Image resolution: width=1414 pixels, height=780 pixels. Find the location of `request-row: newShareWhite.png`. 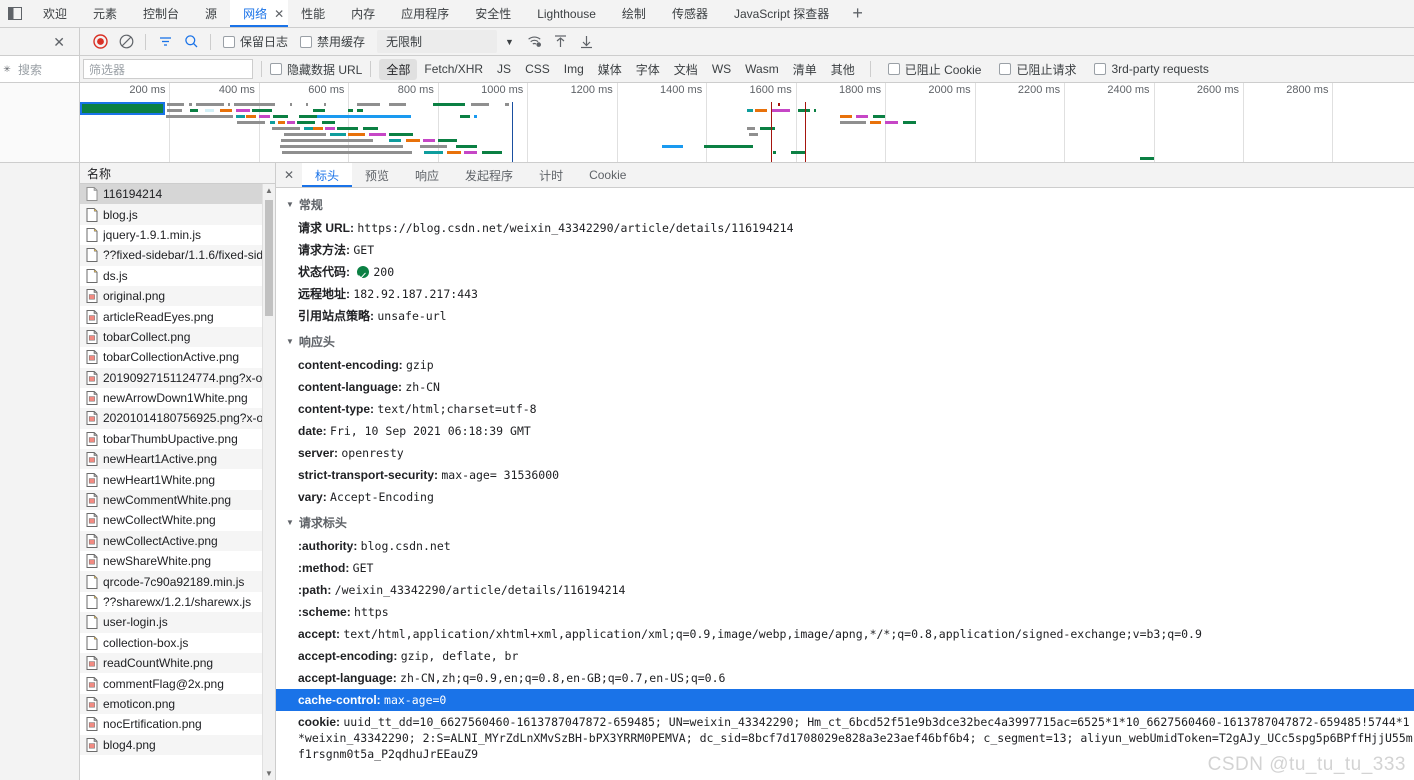

request-row: newShareWhite.png is located at coordinates (177, 561).